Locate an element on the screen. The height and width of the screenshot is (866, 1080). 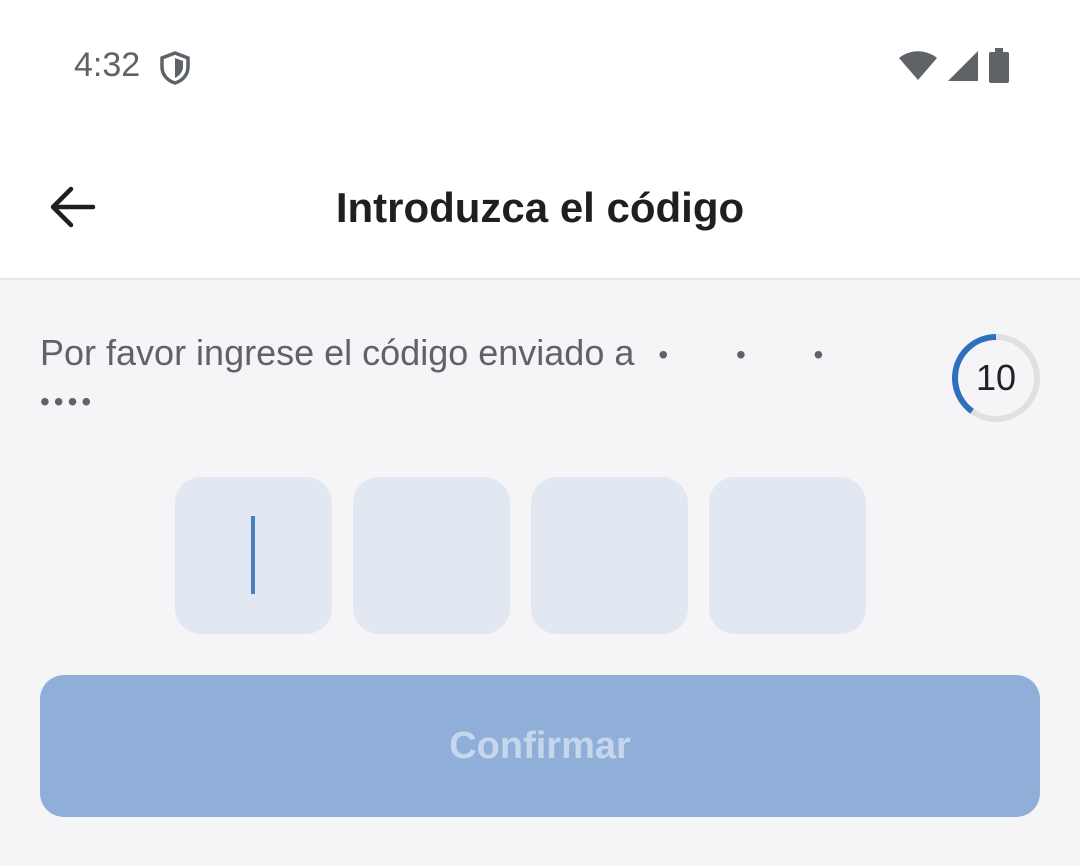
signal-icon is located at coordinates (963, 68).